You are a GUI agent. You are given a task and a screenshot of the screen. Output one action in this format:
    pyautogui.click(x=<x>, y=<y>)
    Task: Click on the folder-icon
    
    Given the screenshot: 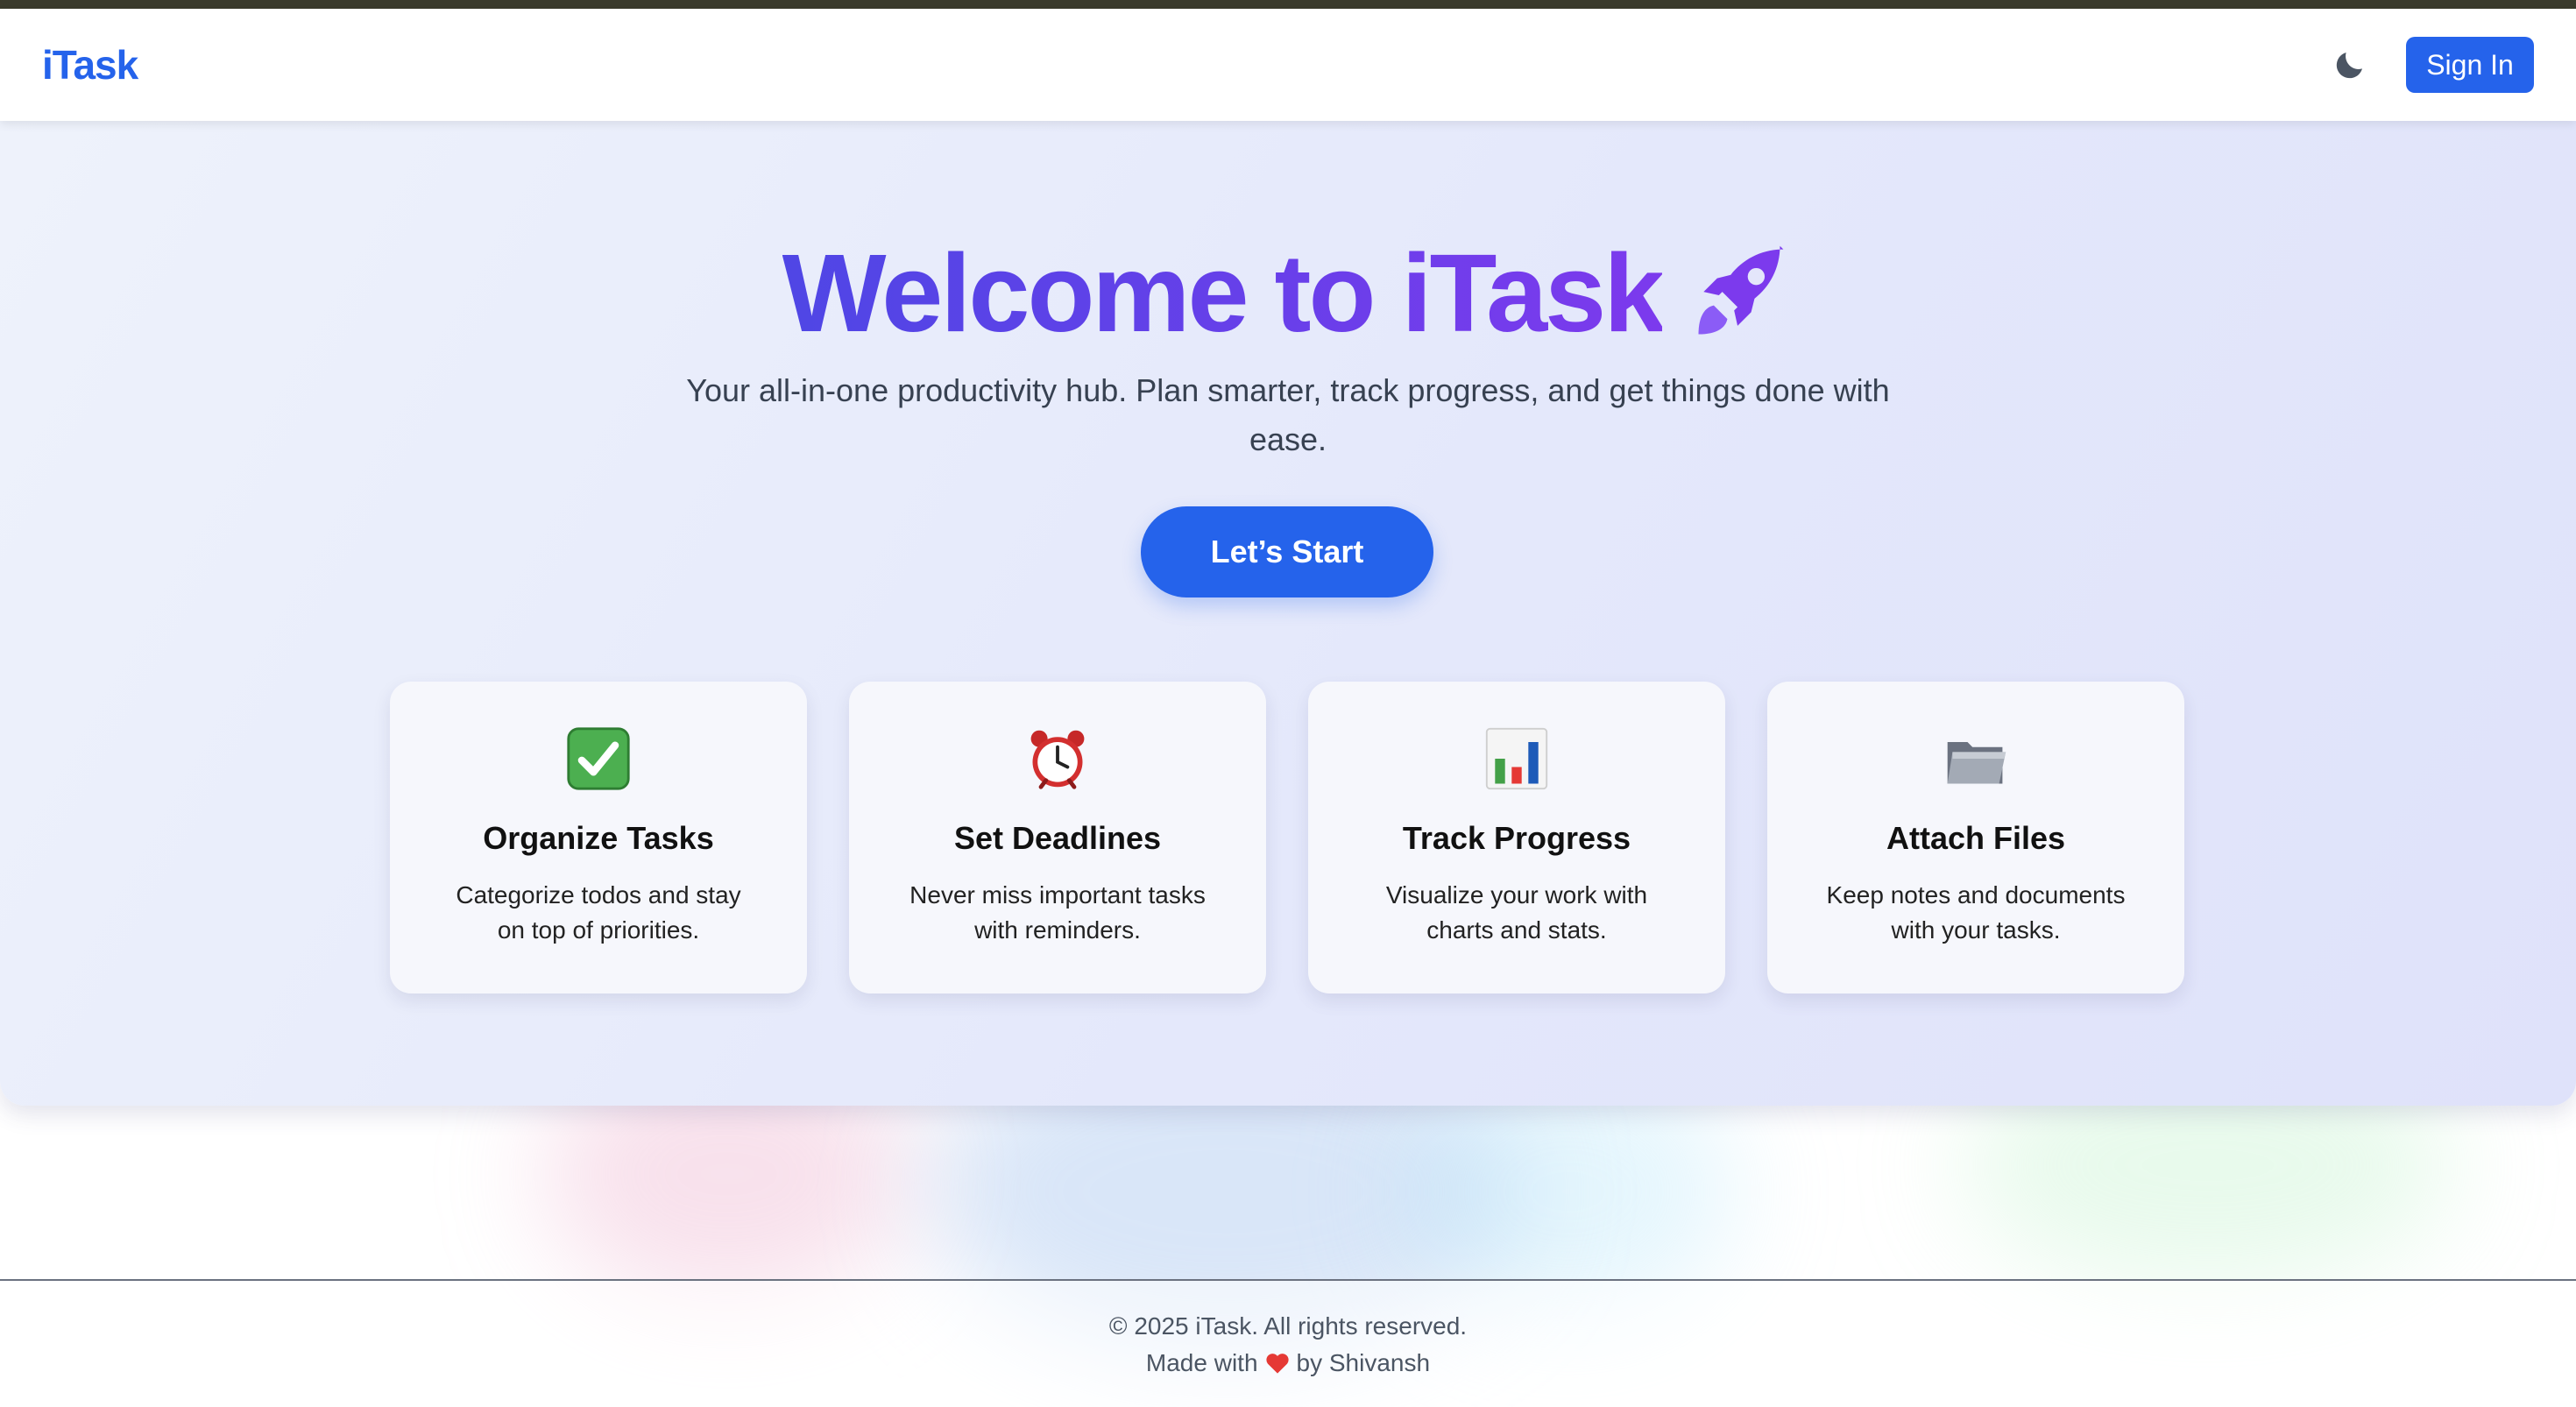 What is the action you would take?
    pyautogui.click(x=1976, y=758)
    